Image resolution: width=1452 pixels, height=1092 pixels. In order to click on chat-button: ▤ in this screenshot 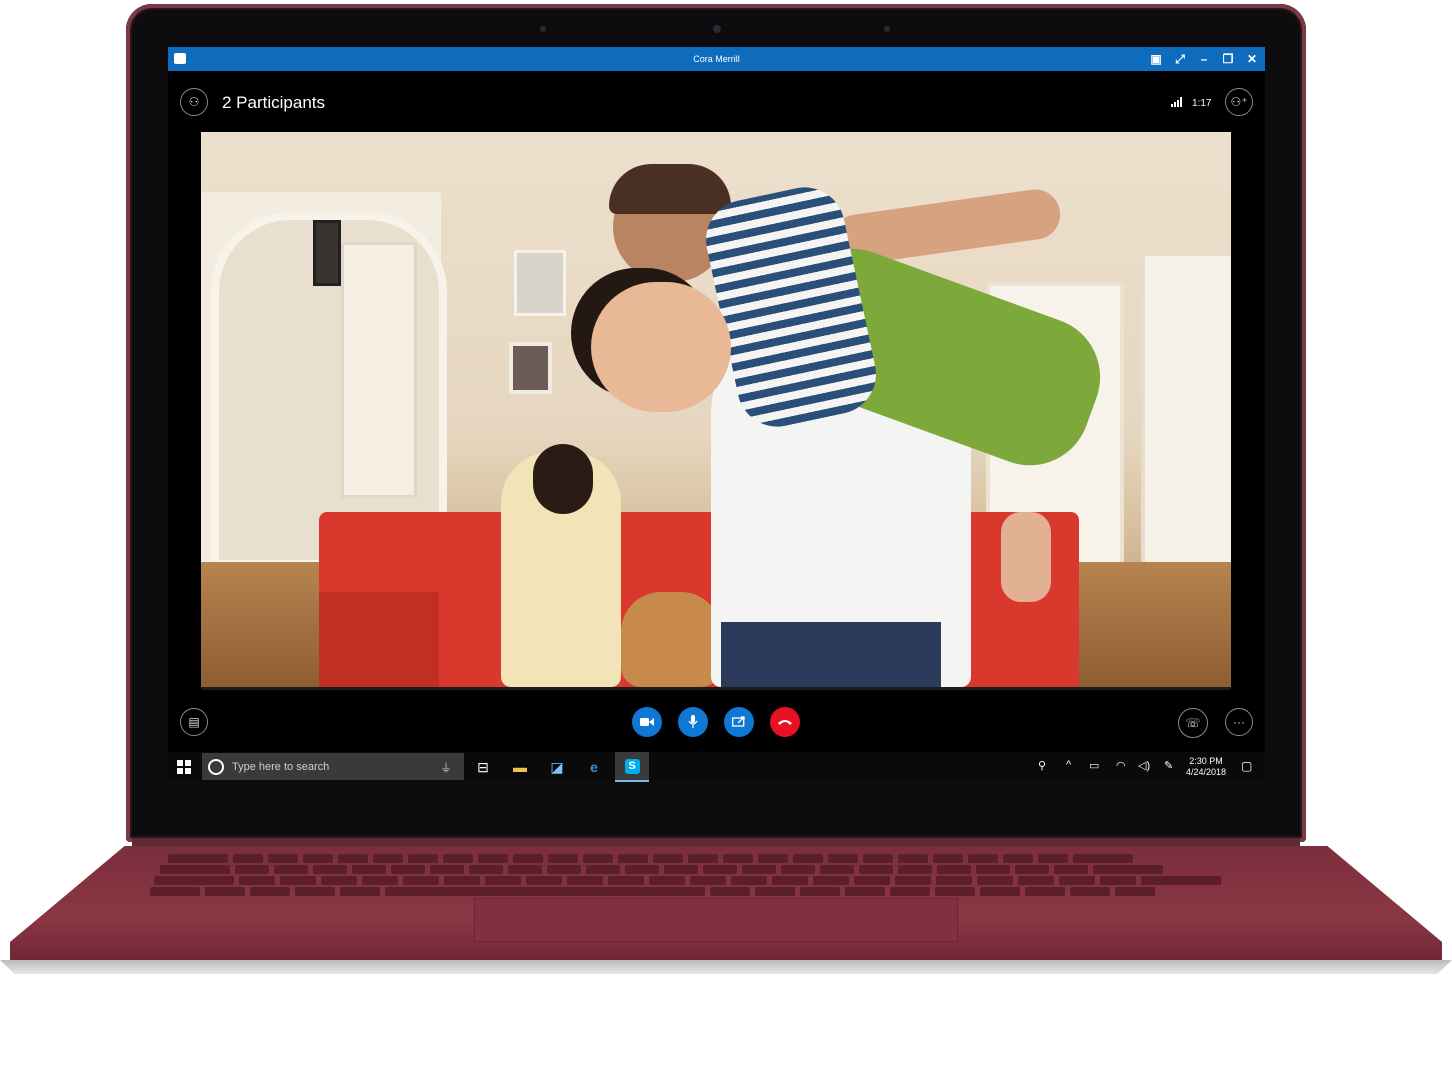, I will do `click(194, 722)`.